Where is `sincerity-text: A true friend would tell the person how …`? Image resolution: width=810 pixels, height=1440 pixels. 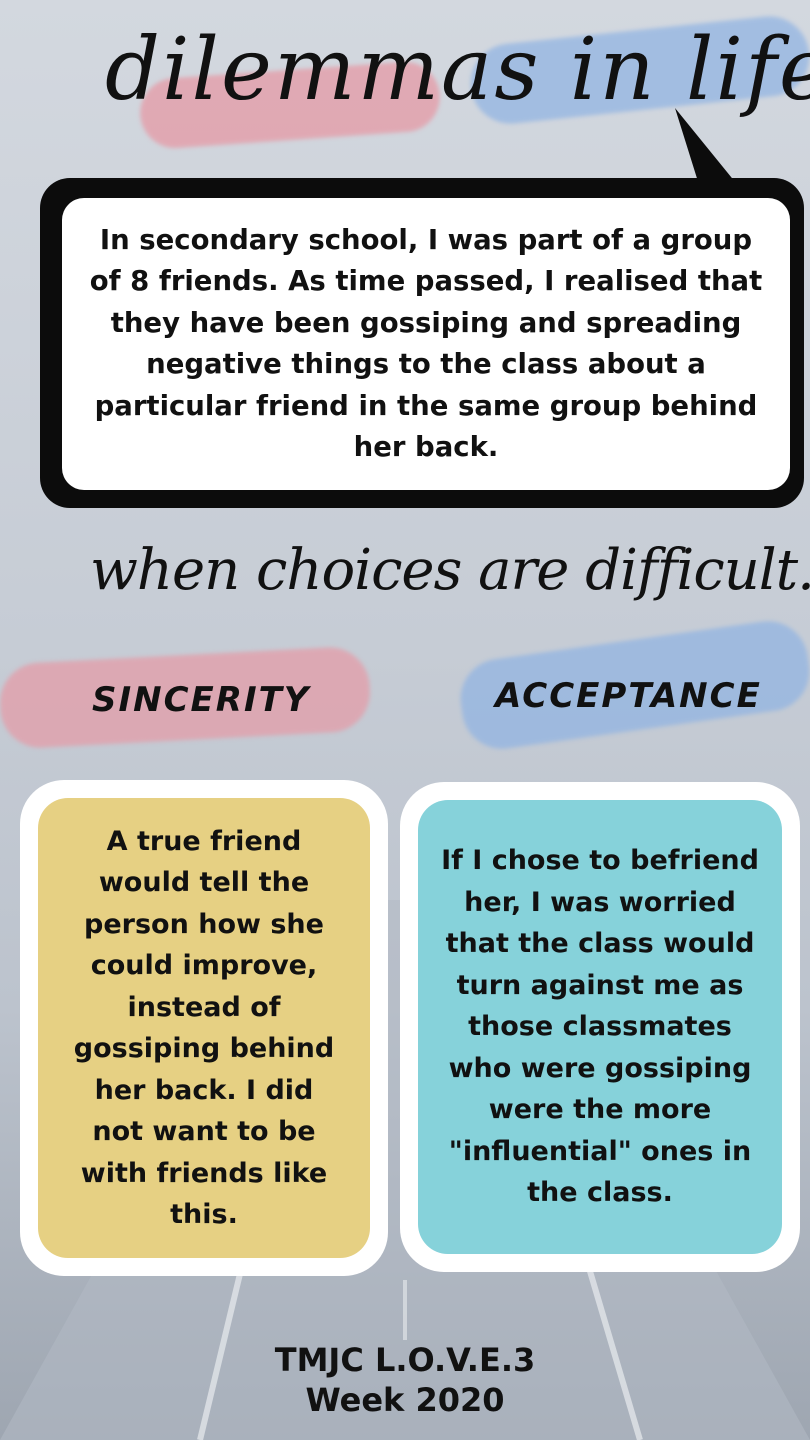 sincerity-text: A true friend would tell the person how … is located at coordinates (204, 1028).